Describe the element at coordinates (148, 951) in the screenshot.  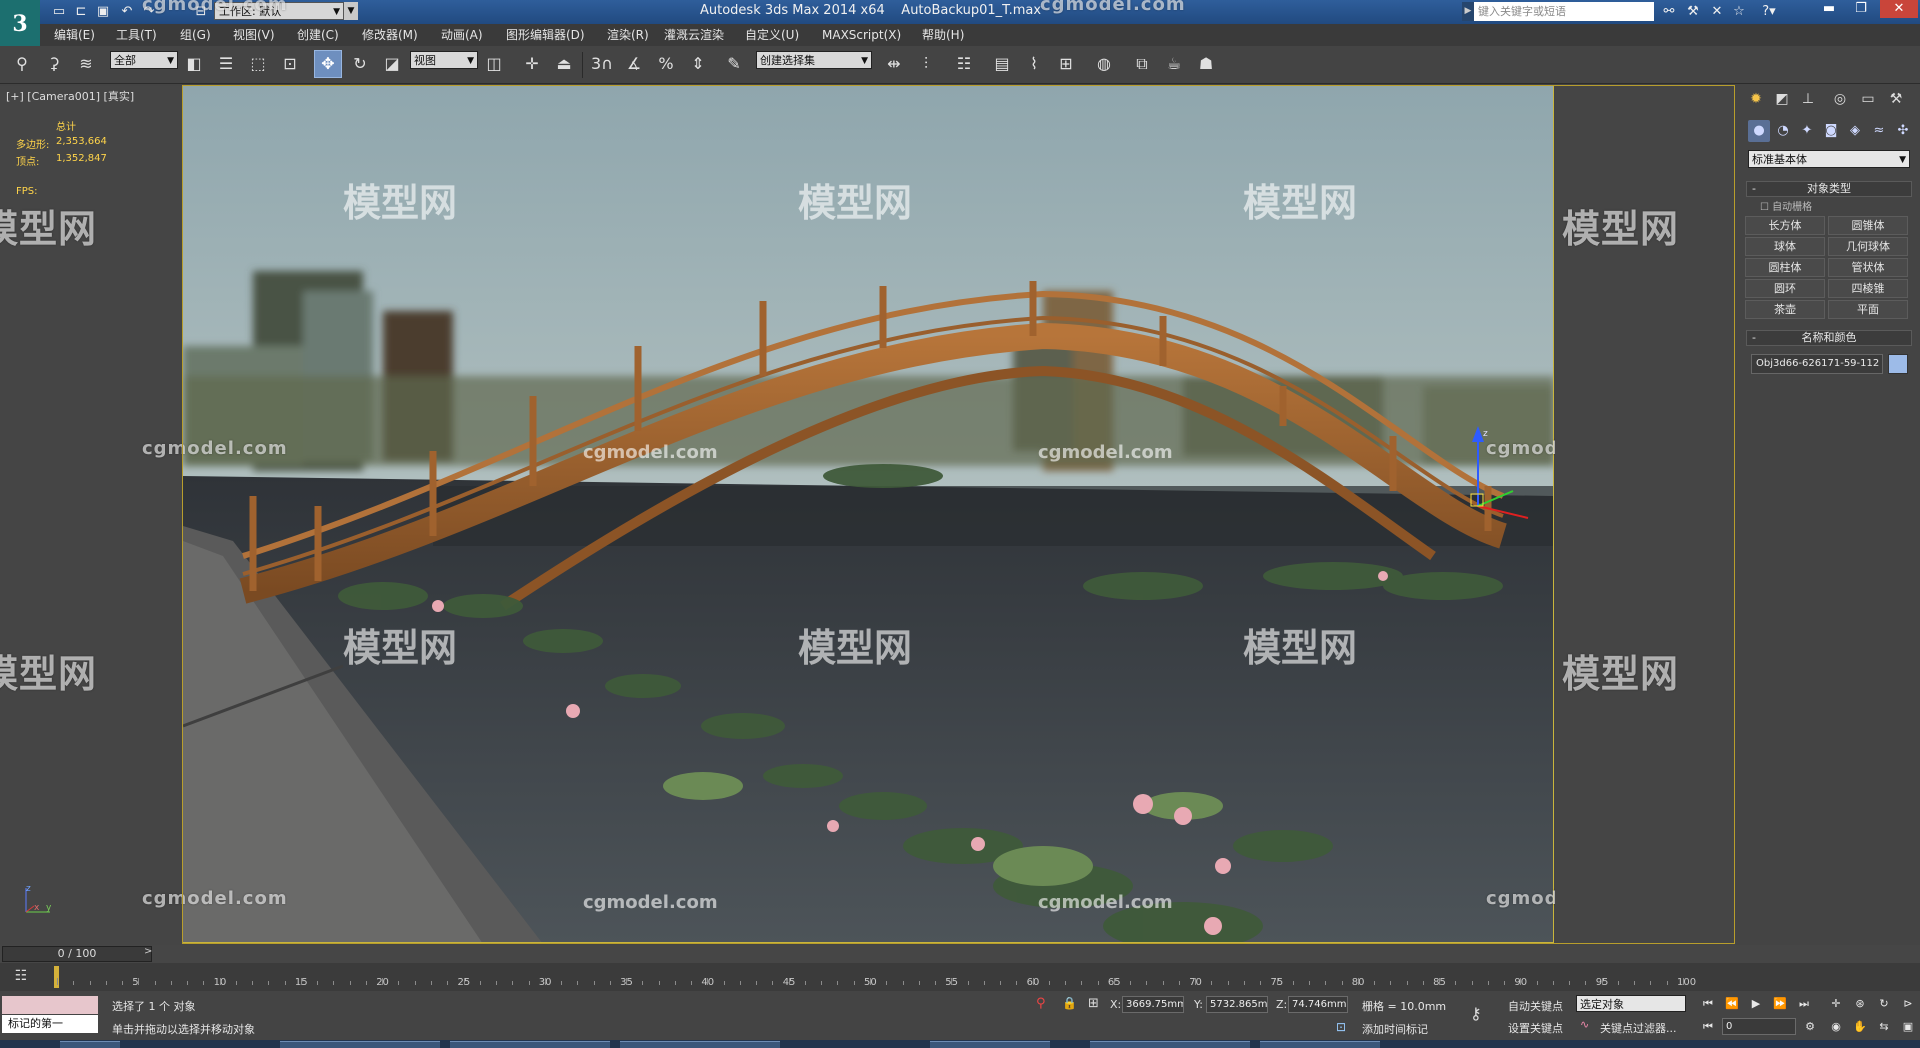
I see `time-next-icon: >` at that location.